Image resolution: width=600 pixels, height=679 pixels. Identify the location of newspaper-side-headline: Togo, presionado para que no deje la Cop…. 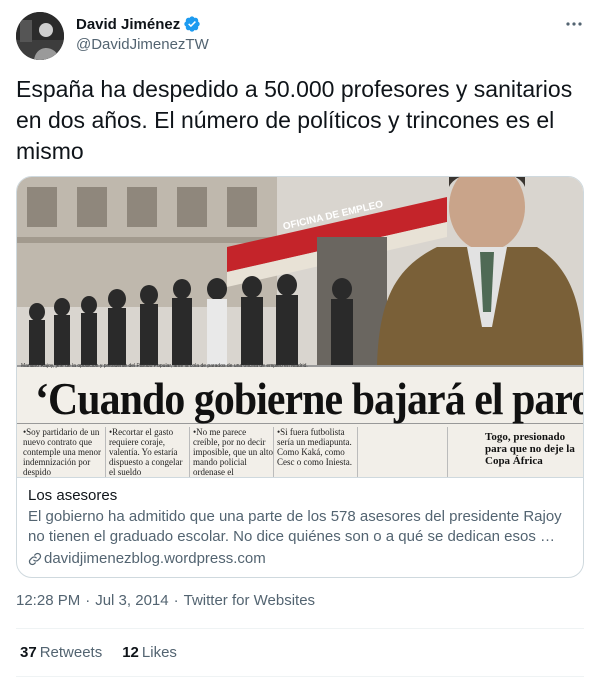
(530, 449).